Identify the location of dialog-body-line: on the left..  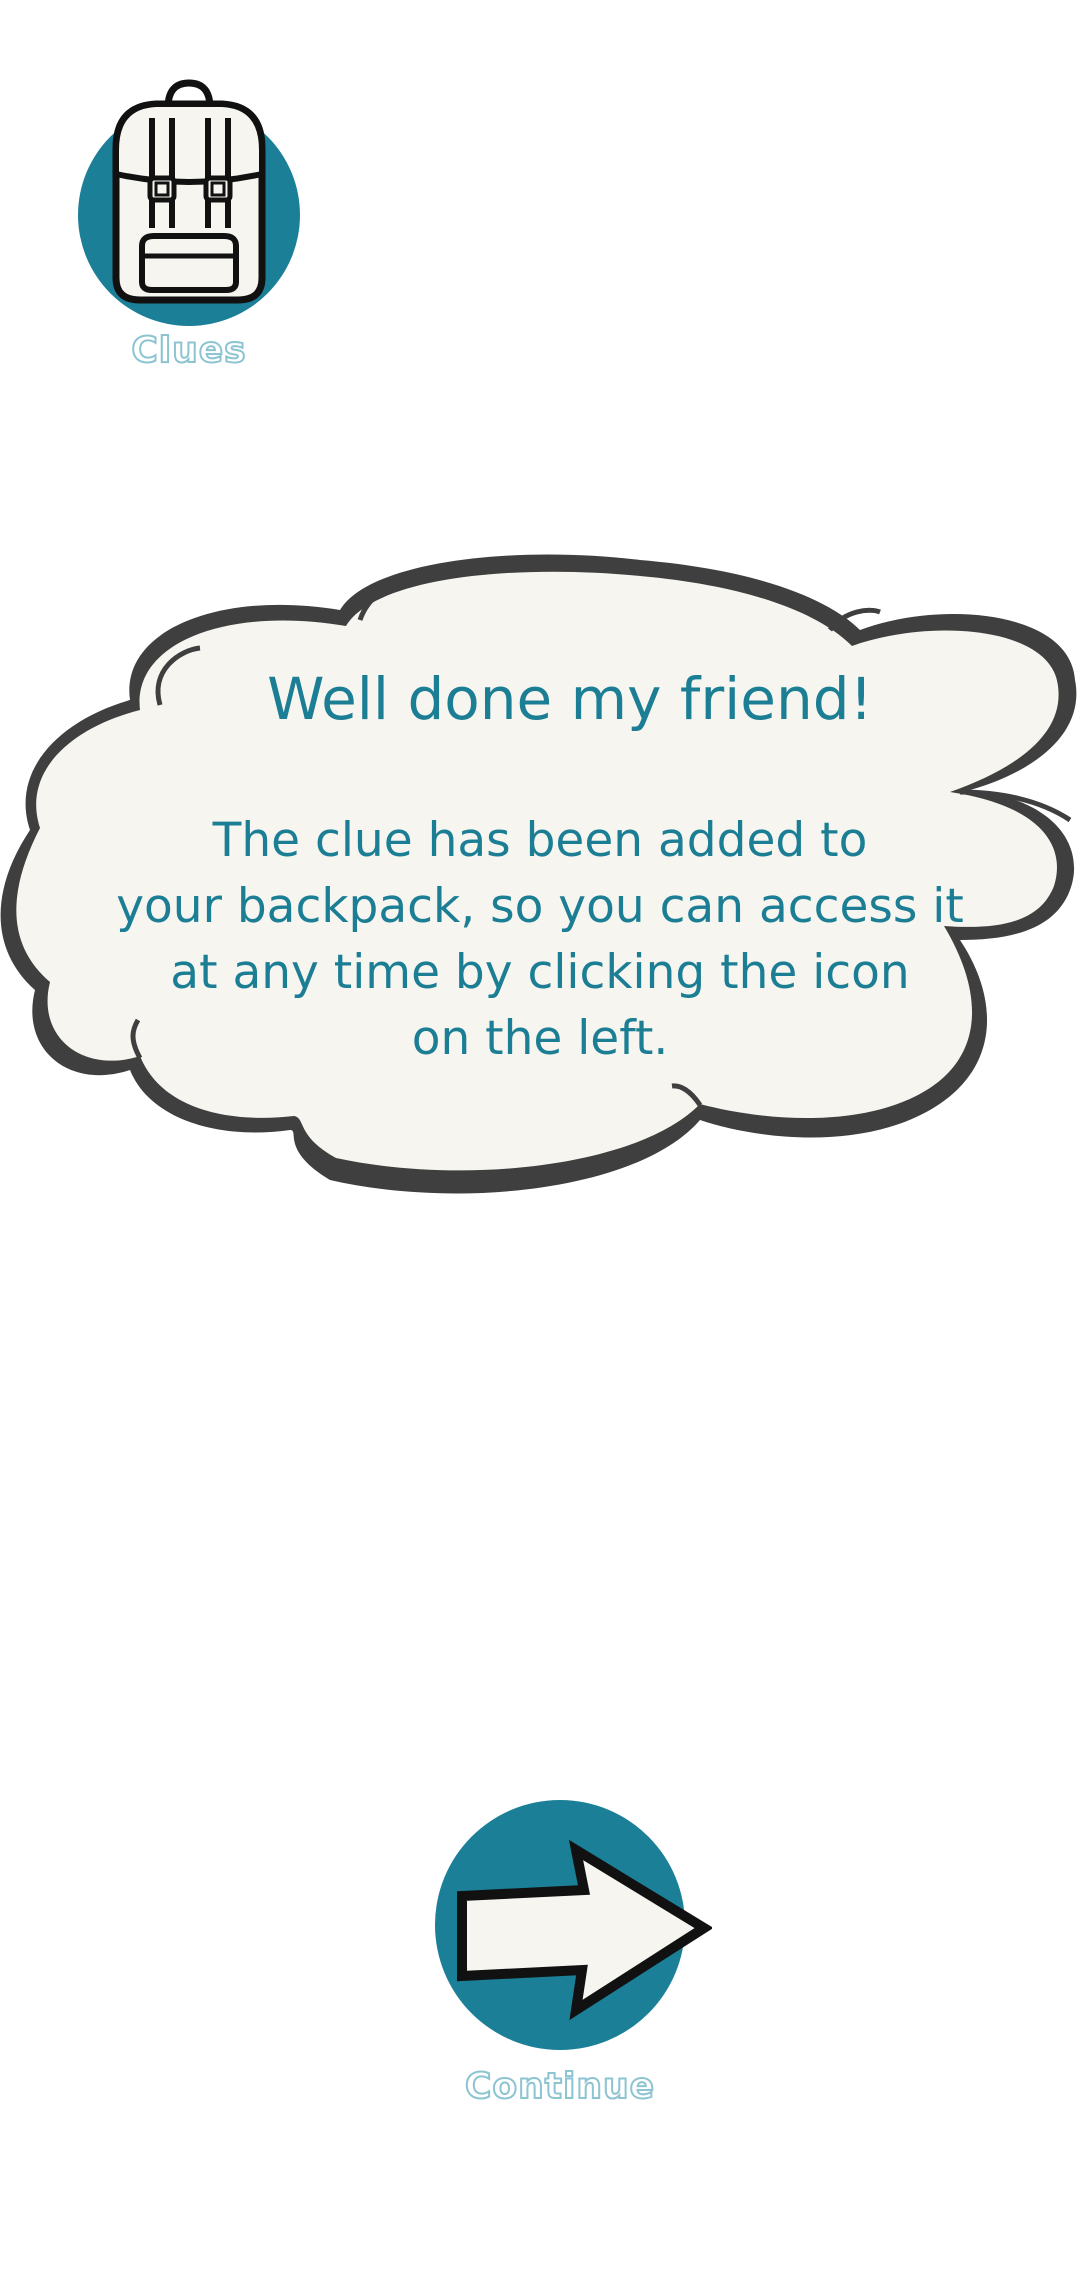
(540, 1038).